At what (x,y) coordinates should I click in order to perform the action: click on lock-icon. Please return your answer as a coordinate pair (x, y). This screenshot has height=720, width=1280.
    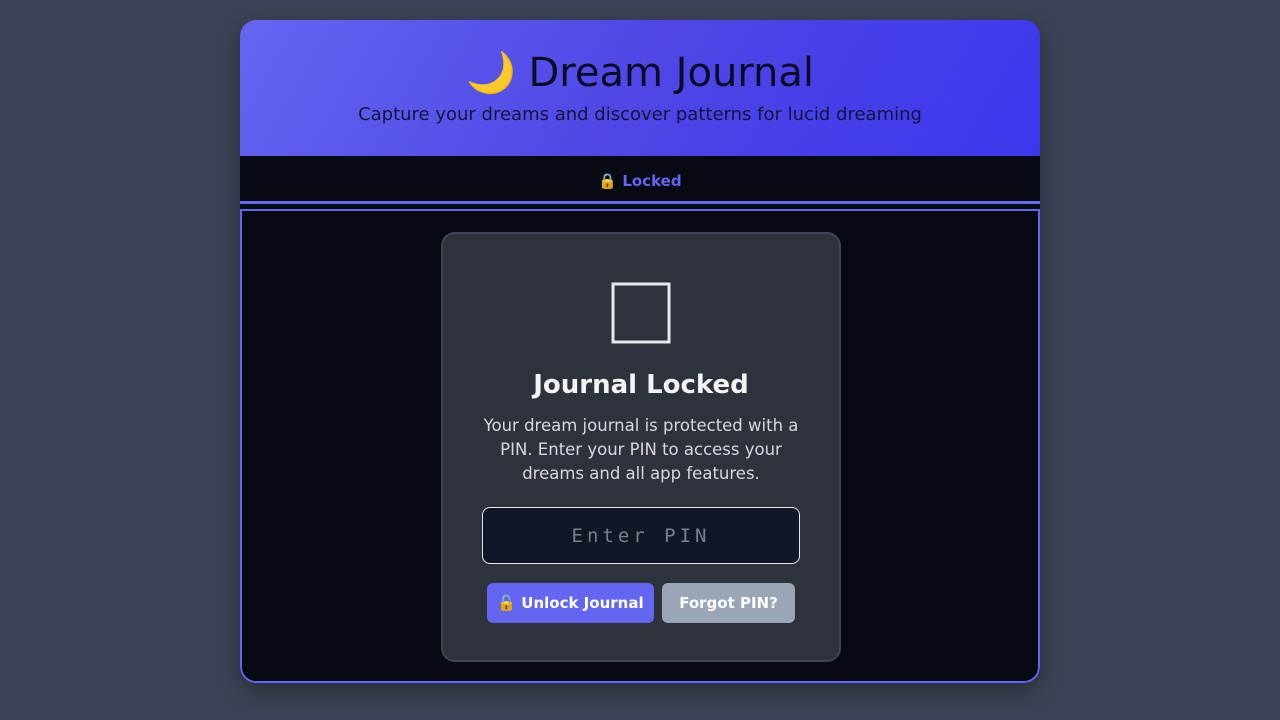
    Looking at the image, I should click on (641, 312).